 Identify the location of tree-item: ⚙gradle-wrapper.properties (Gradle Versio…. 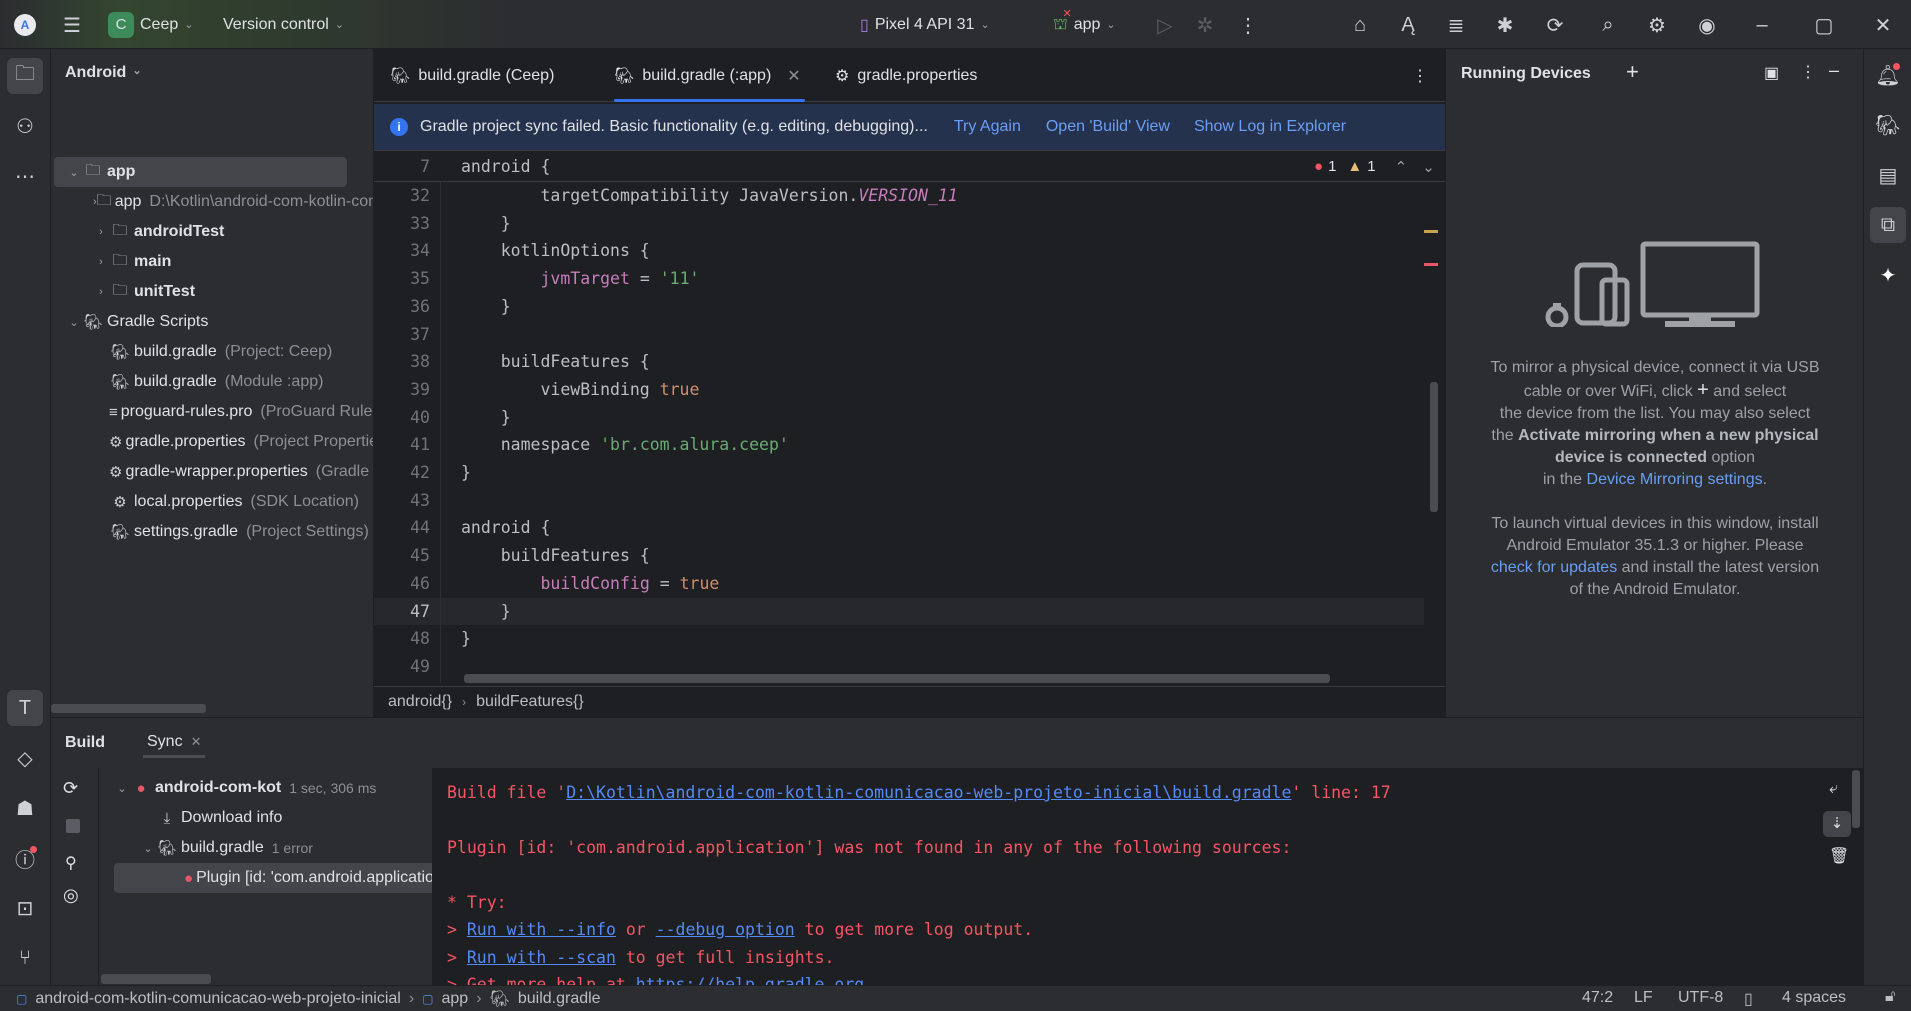
(213, 472).